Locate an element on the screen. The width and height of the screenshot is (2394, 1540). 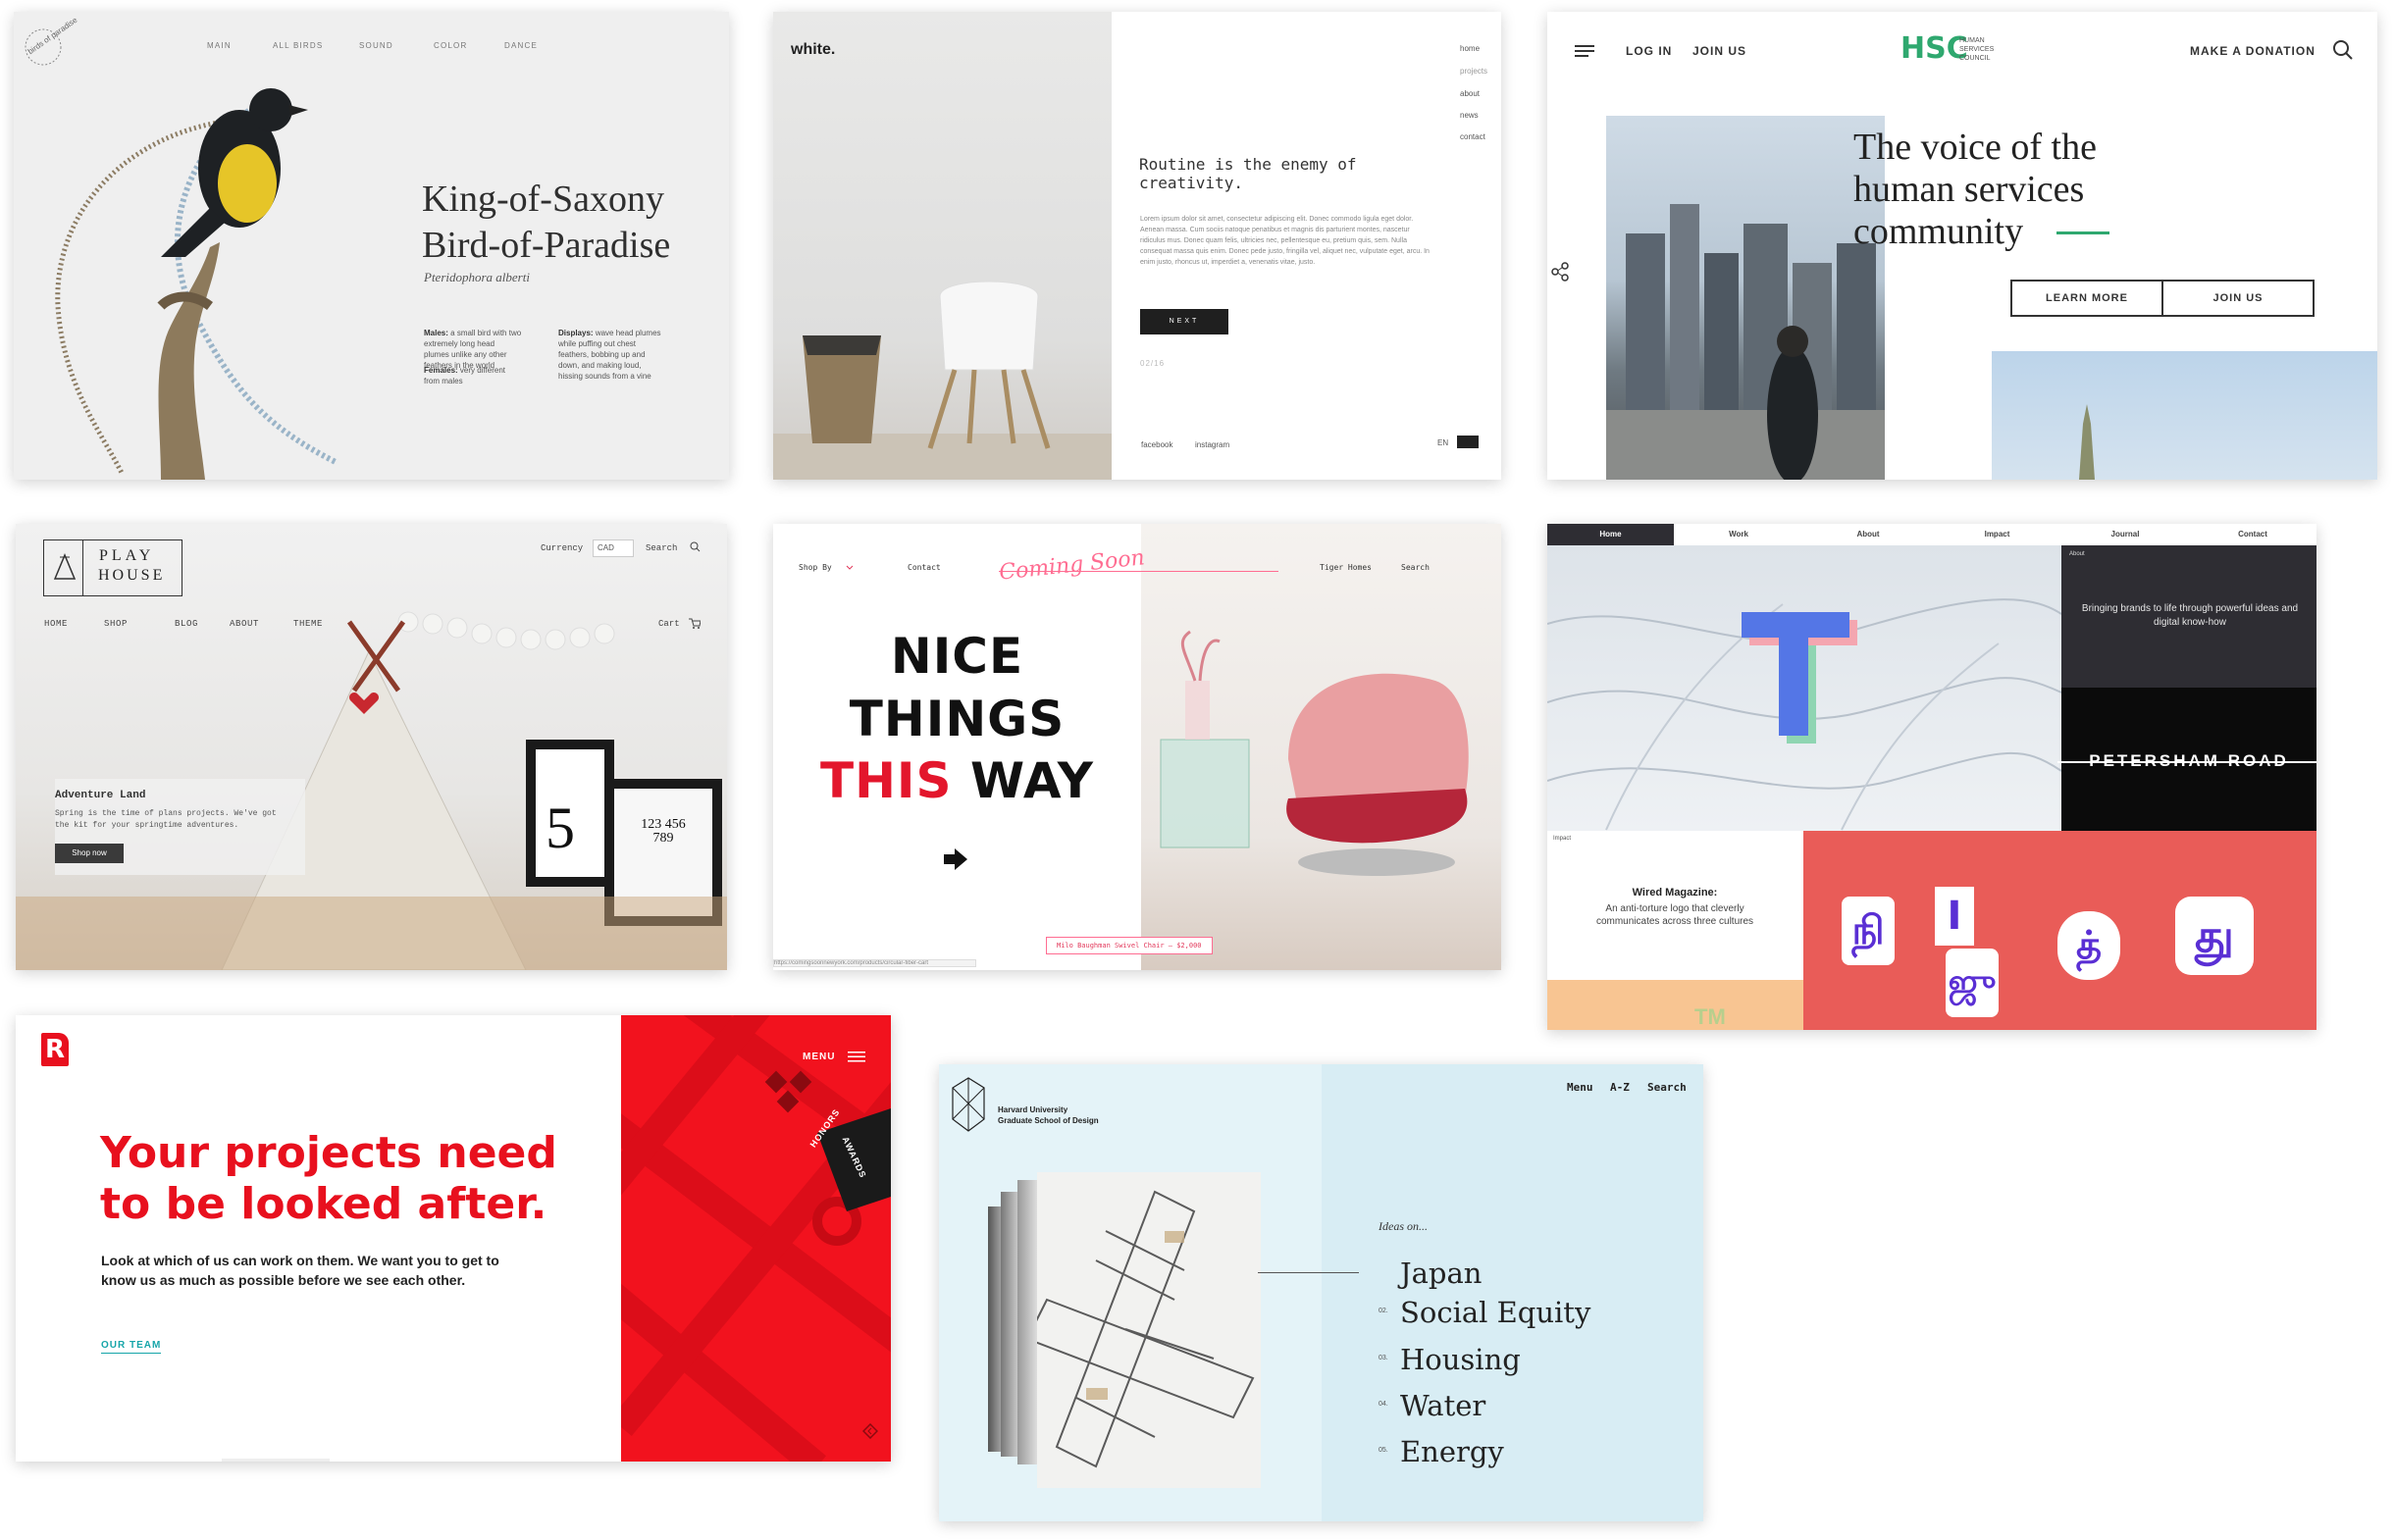
logo-line1: PLAY is located at coordinates (127, 555).